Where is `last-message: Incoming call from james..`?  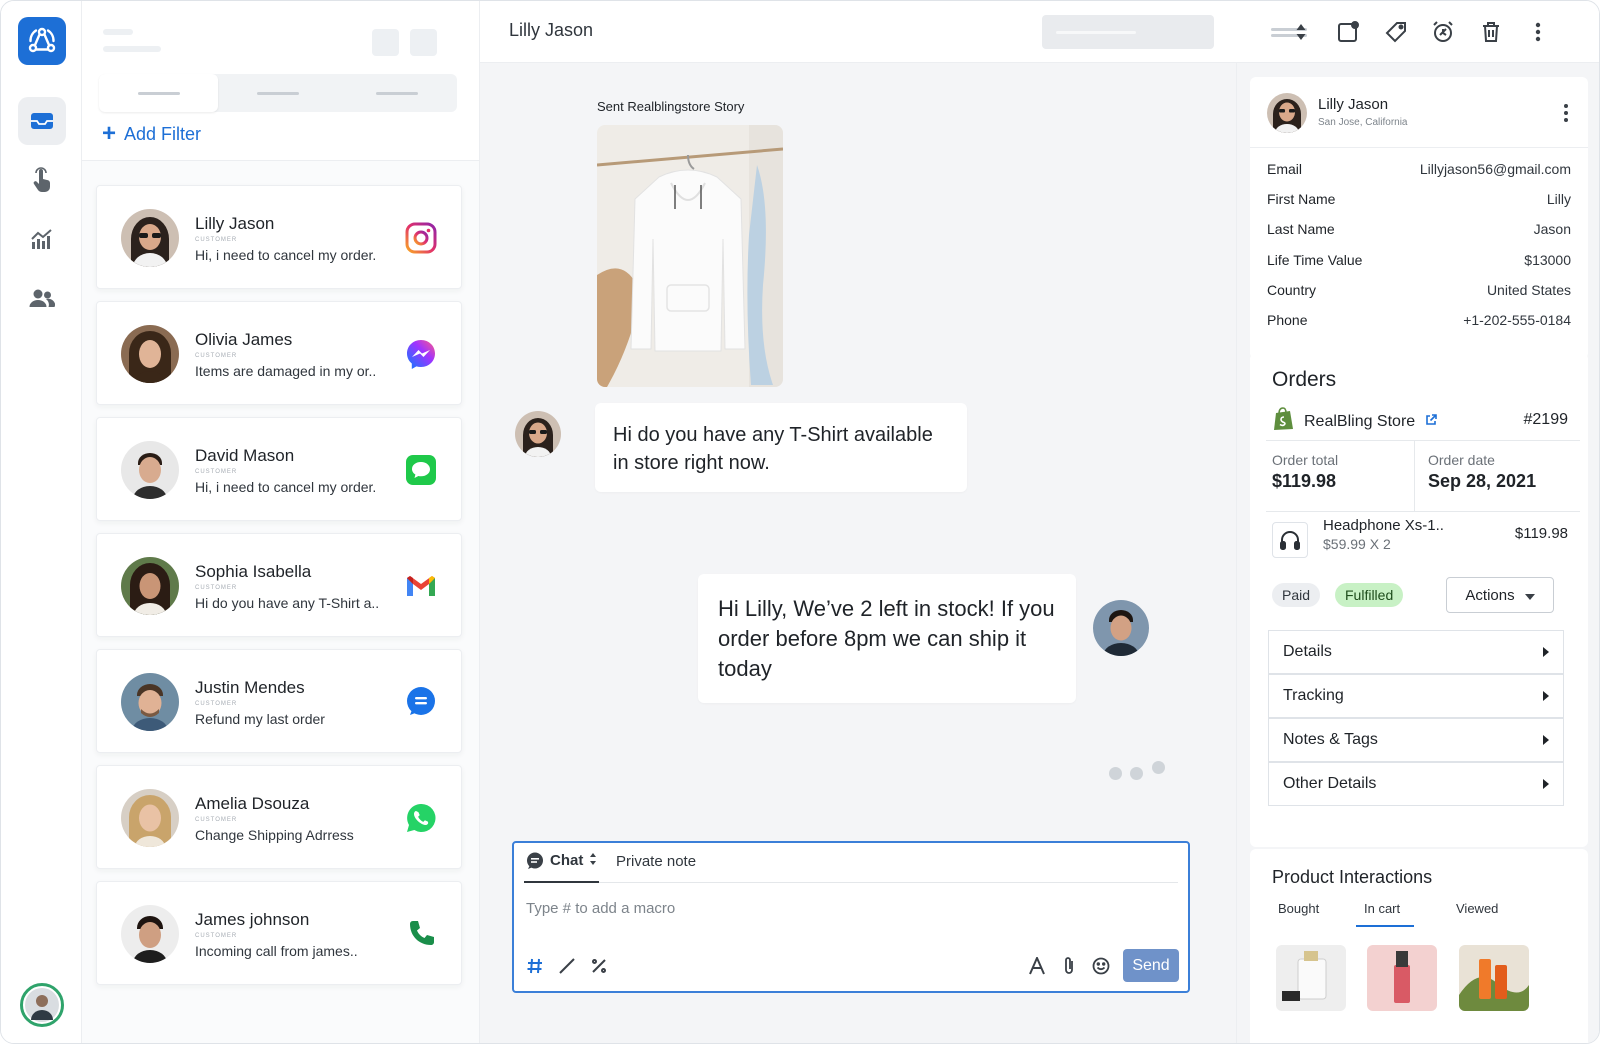 last-message: Incoming call from james.. is located at coordinates (276, 951).